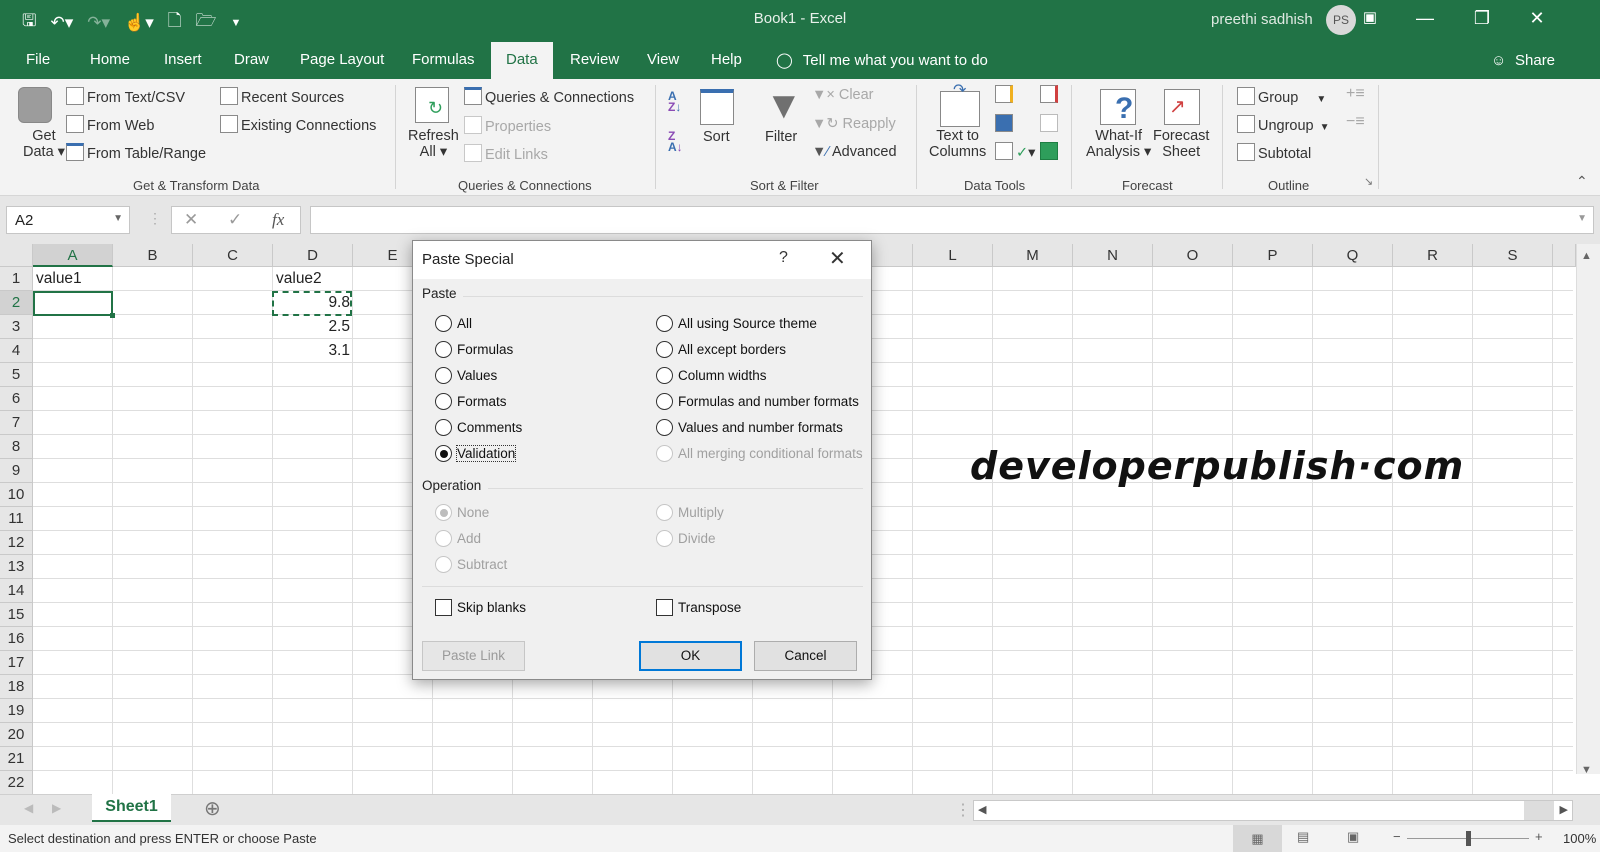 This screenshot has height=852, width=1600. Describe the element at coordinates (56, 808) in the screenshot. I see `scroll-tabs-right-icon: ▶` at that location.